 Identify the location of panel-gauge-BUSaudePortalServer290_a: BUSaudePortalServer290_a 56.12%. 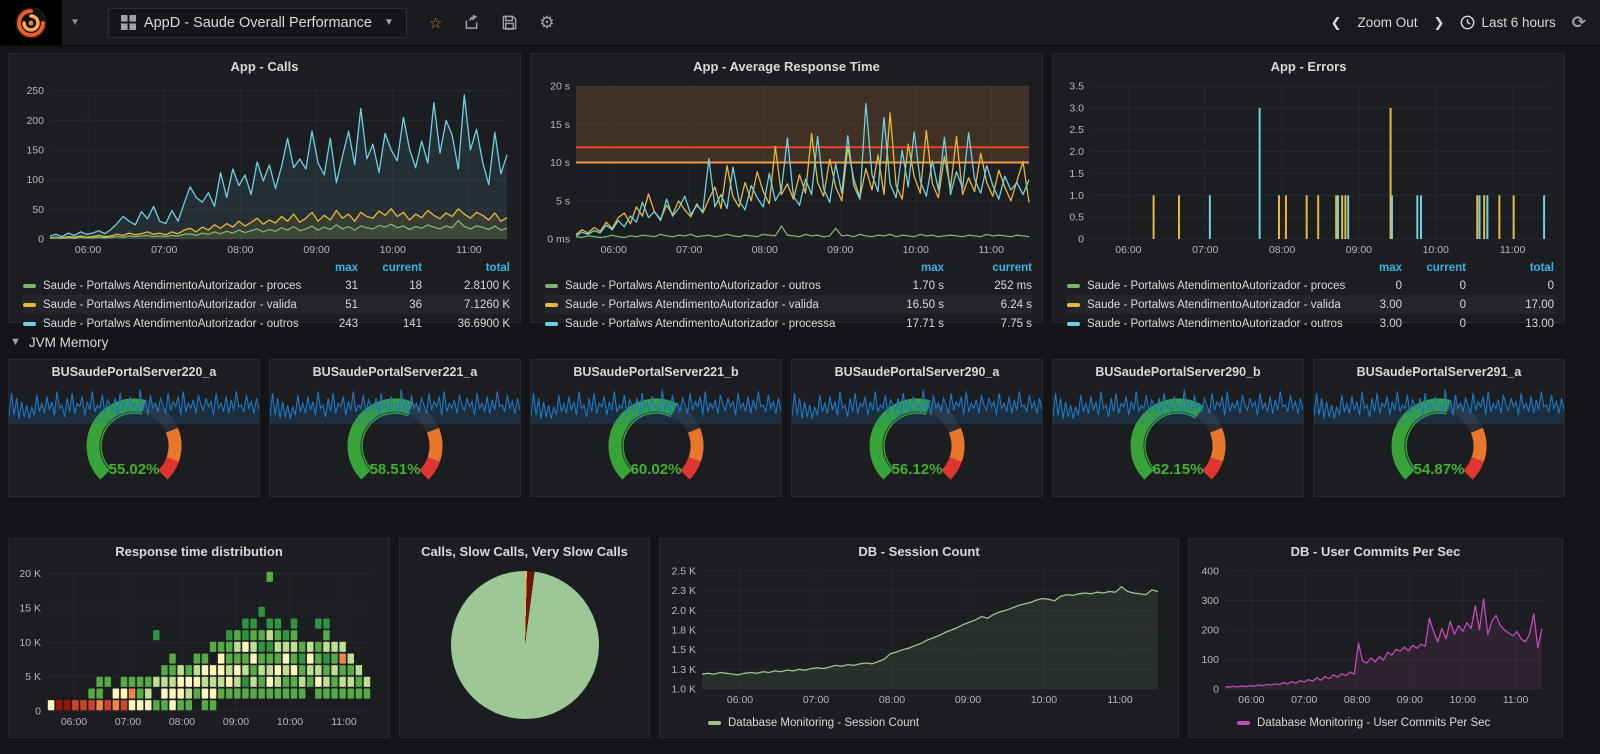
(917, 428).